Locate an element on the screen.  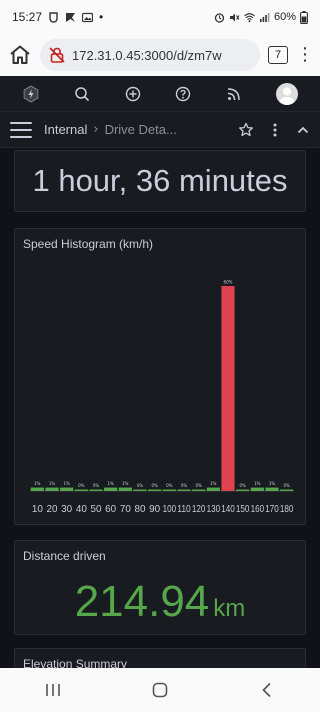
histogram-data-label-130: 1% is located at coordinates (213, 483).